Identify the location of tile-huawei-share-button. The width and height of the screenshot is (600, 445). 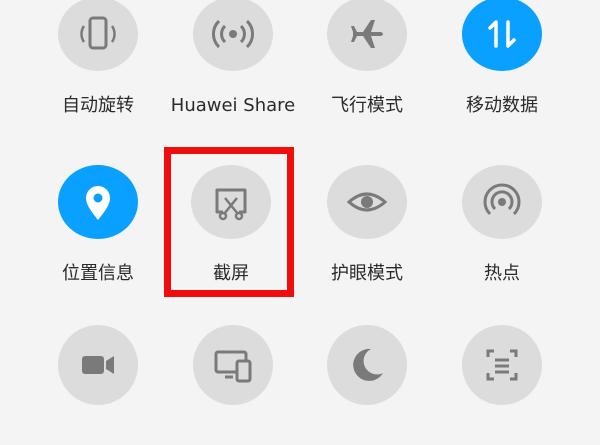
(233, 35).